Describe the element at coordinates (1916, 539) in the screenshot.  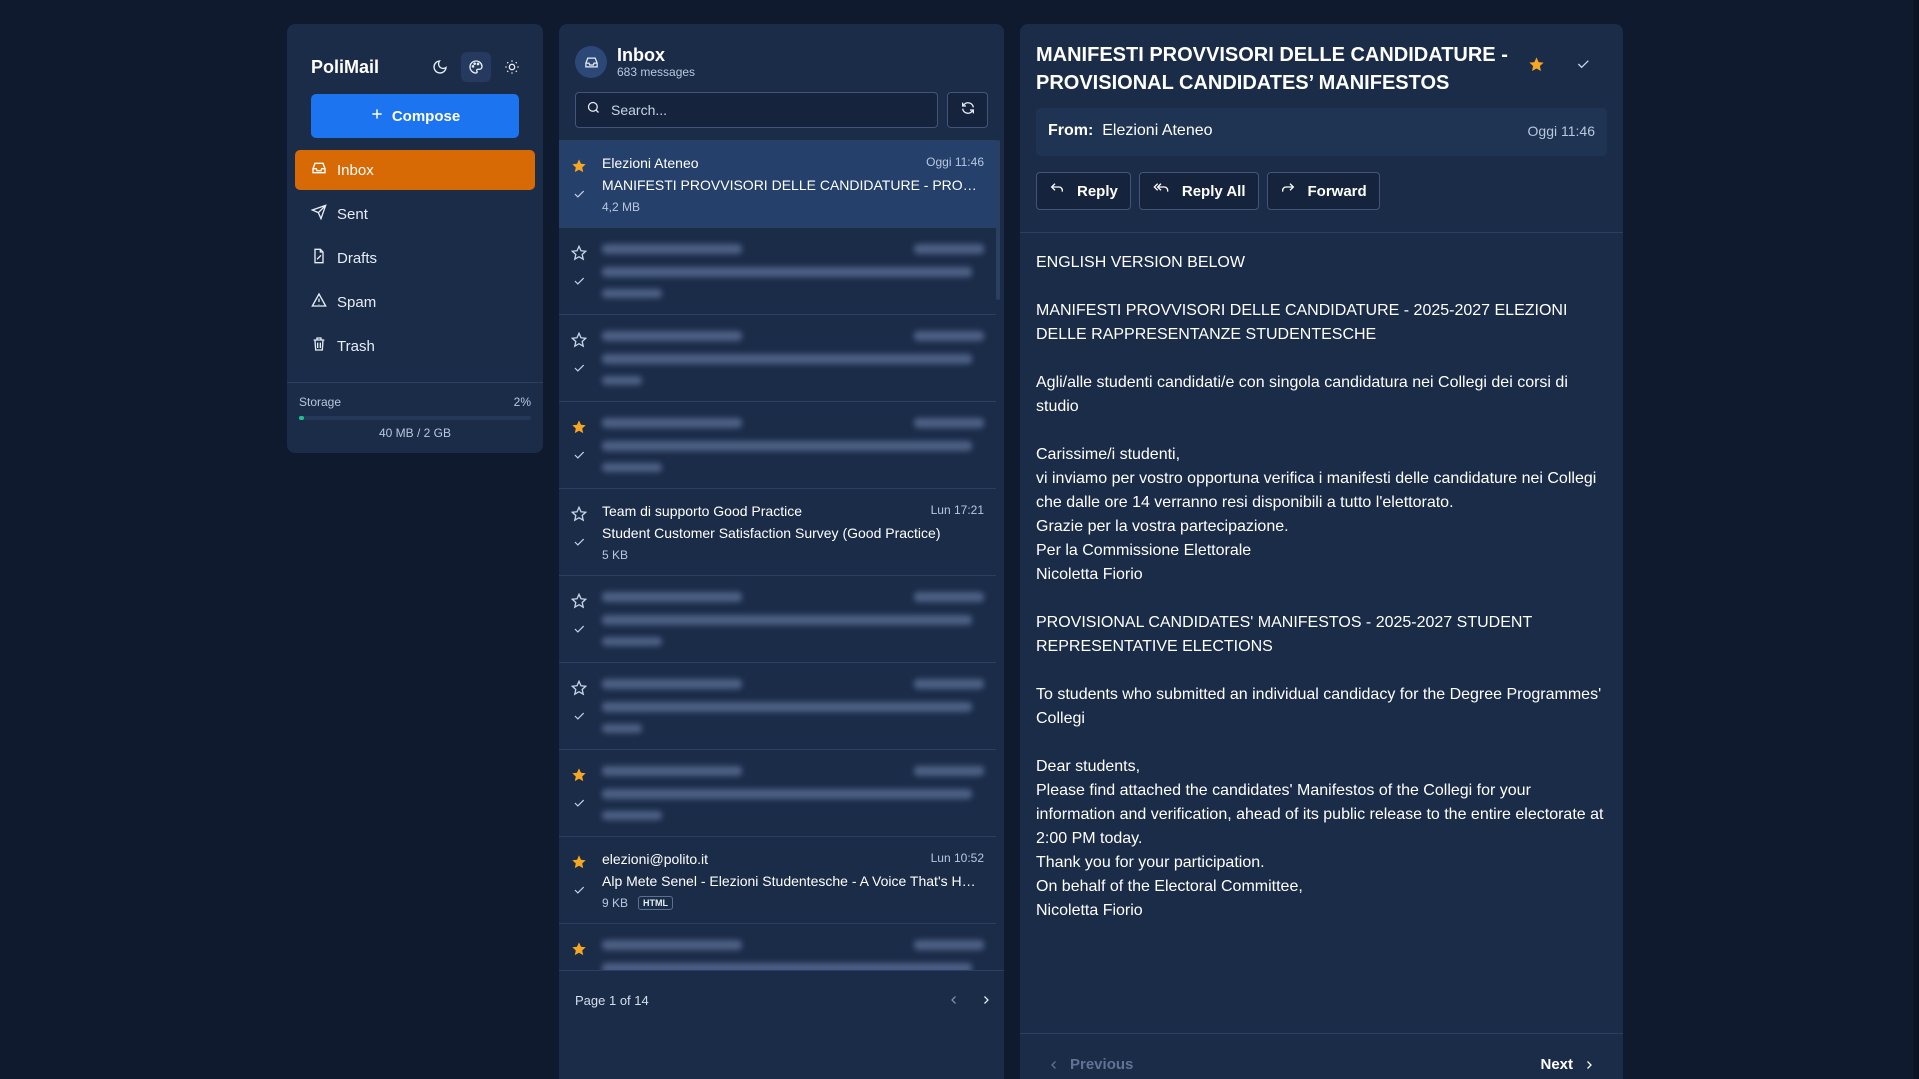
I see `window-scrollbar` at that location.